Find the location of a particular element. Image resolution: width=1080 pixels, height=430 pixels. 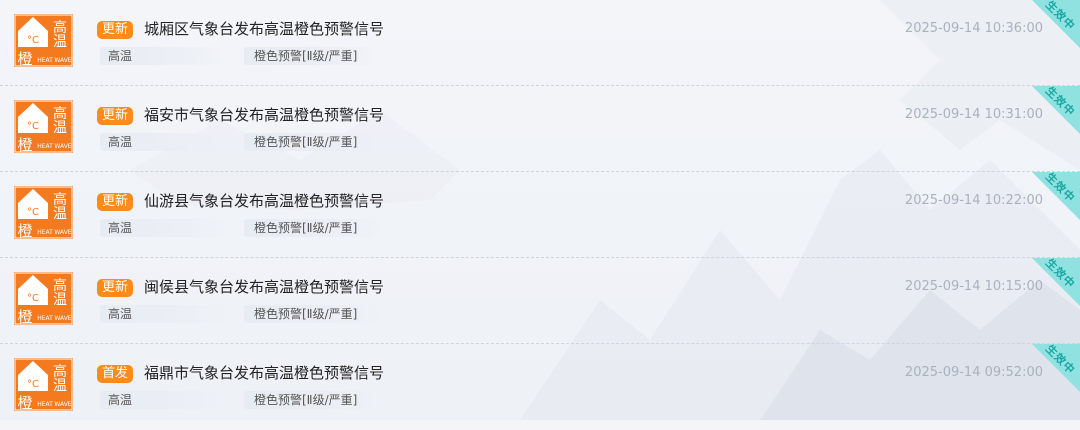

first-issue-badge: 首发 is located at coordinates (115, 374).